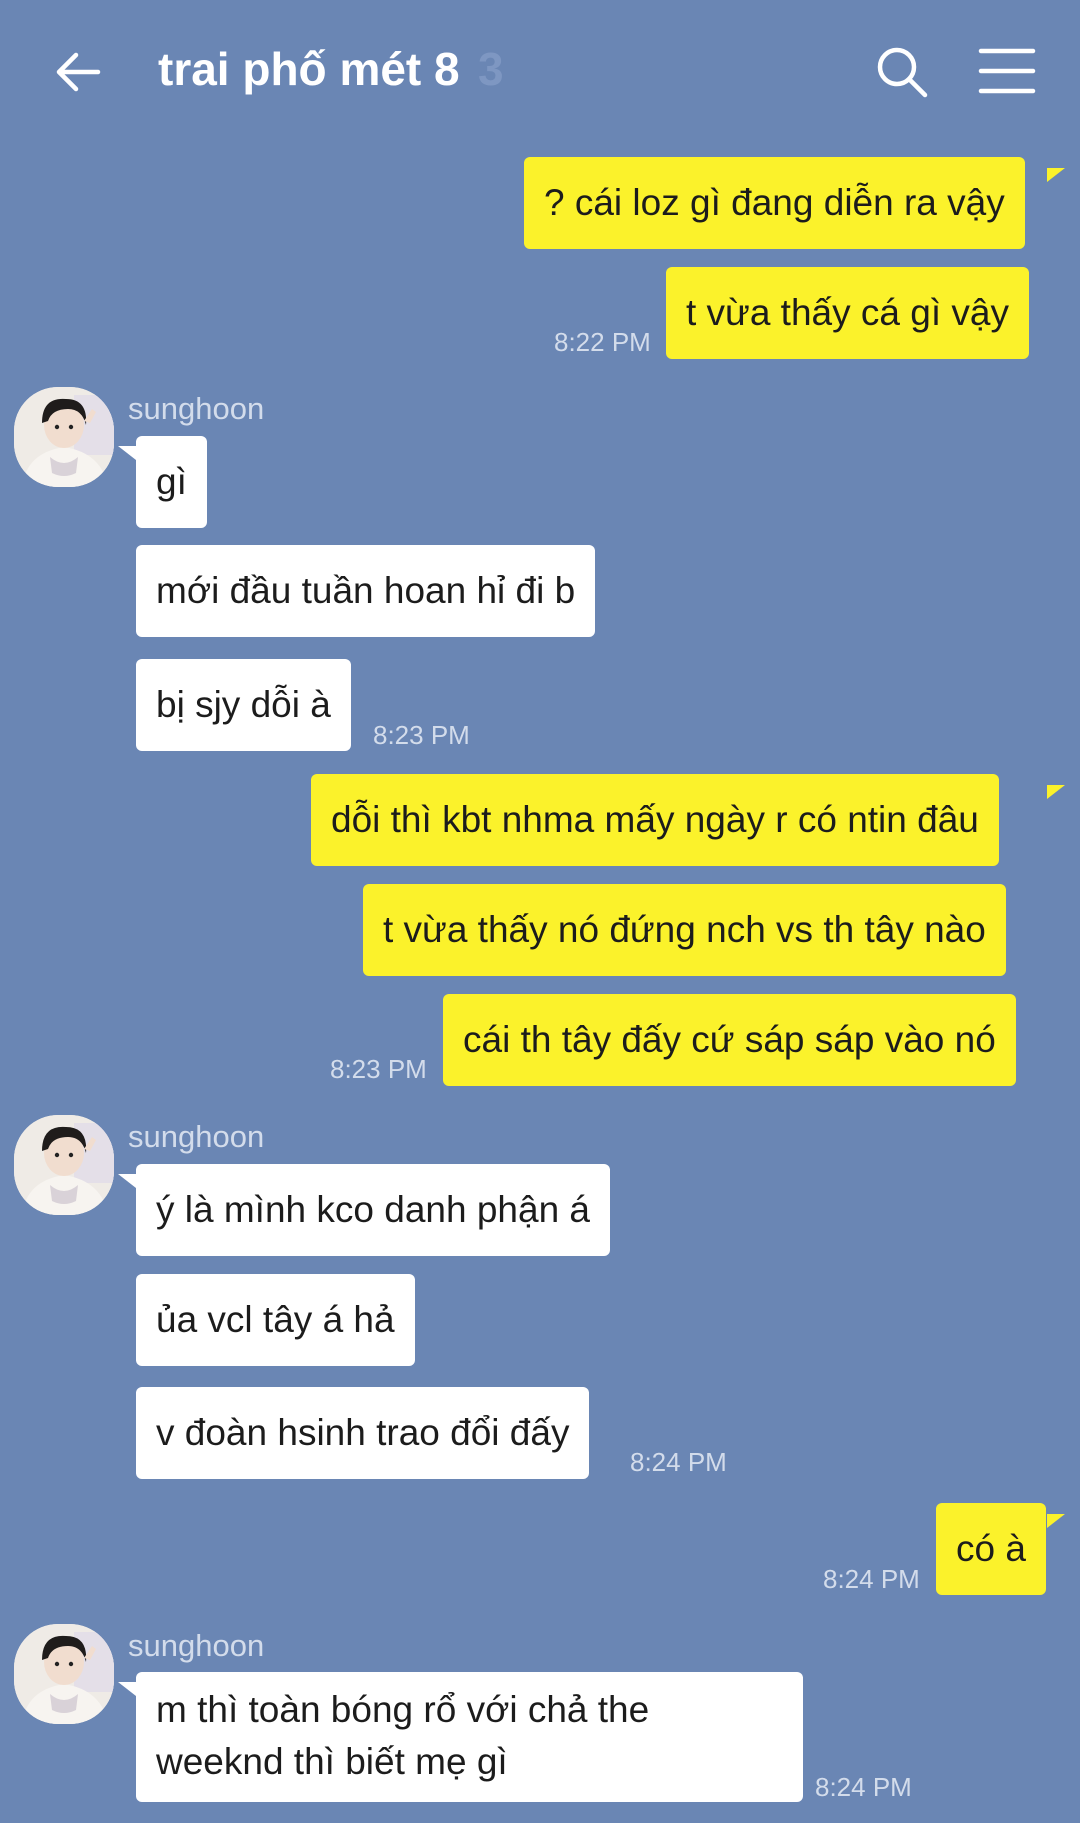  I want to click on message-bubble-received: gì, so click(171, 482).